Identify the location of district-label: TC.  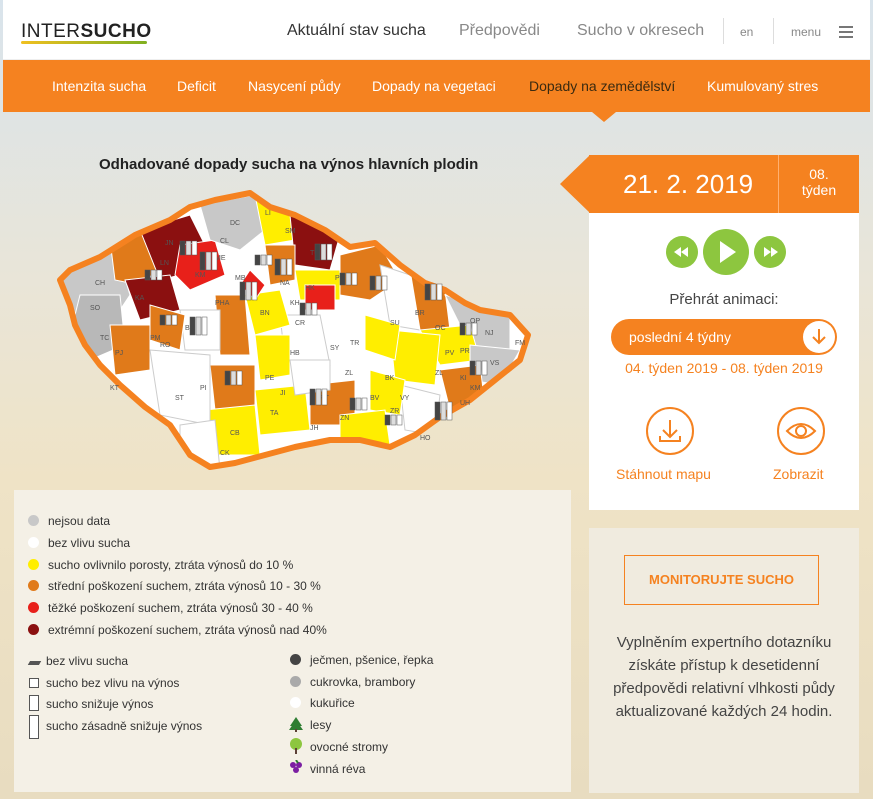
(104, 338).